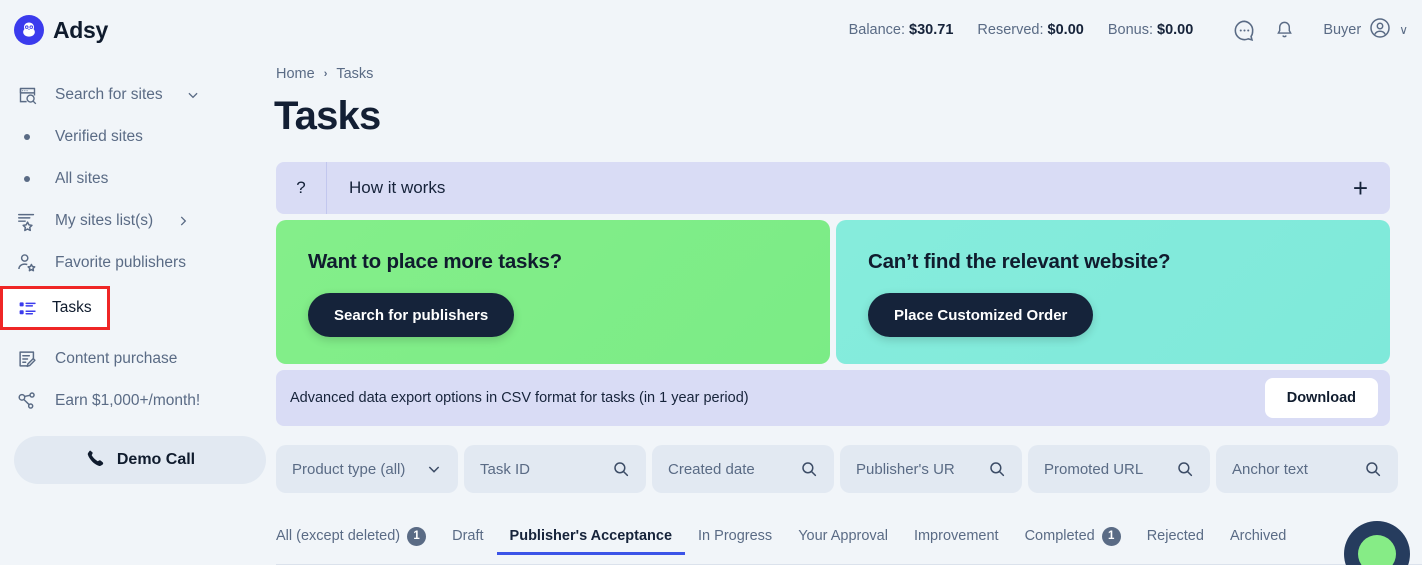 Image resolution: width=1422 pixels, height=565 pixels. What do you see at coordinates (901, 30) in the screenshot?
I see `balance-display: Balance: $30.71` at bounding box center [901, 30].